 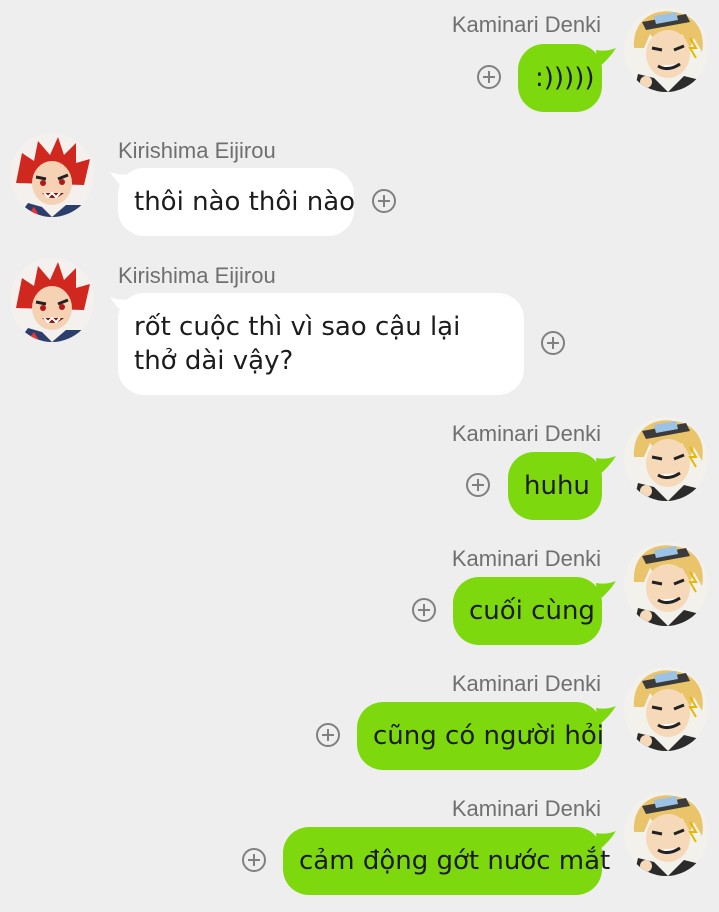 I want to click on message-bubble: :))))), so click(x=560, y=78).